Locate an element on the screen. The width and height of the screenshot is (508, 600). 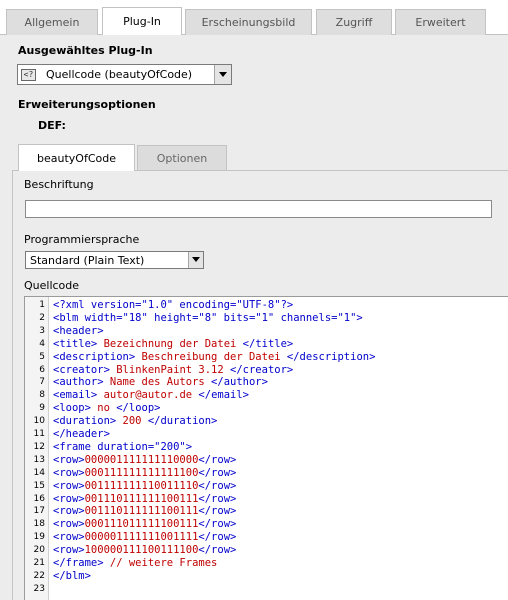
code-line: 3 <header> is located at coordinates (266, 331).